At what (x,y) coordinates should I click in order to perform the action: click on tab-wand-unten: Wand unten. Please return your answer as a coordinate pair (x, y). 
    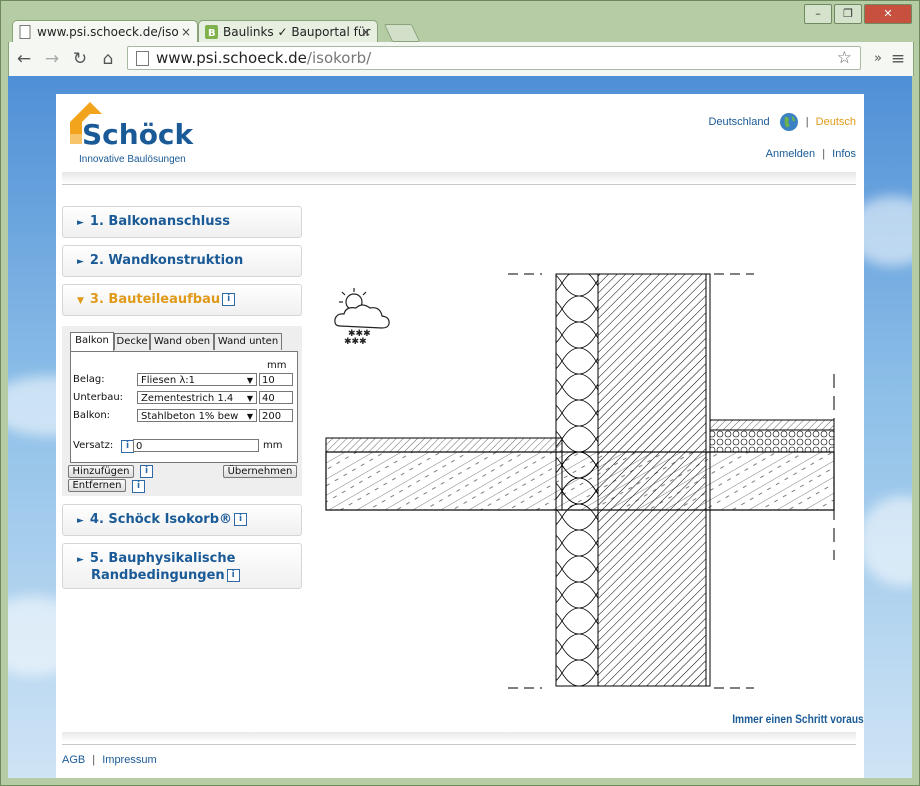
    Looking at the image, I should click on (248, 341).